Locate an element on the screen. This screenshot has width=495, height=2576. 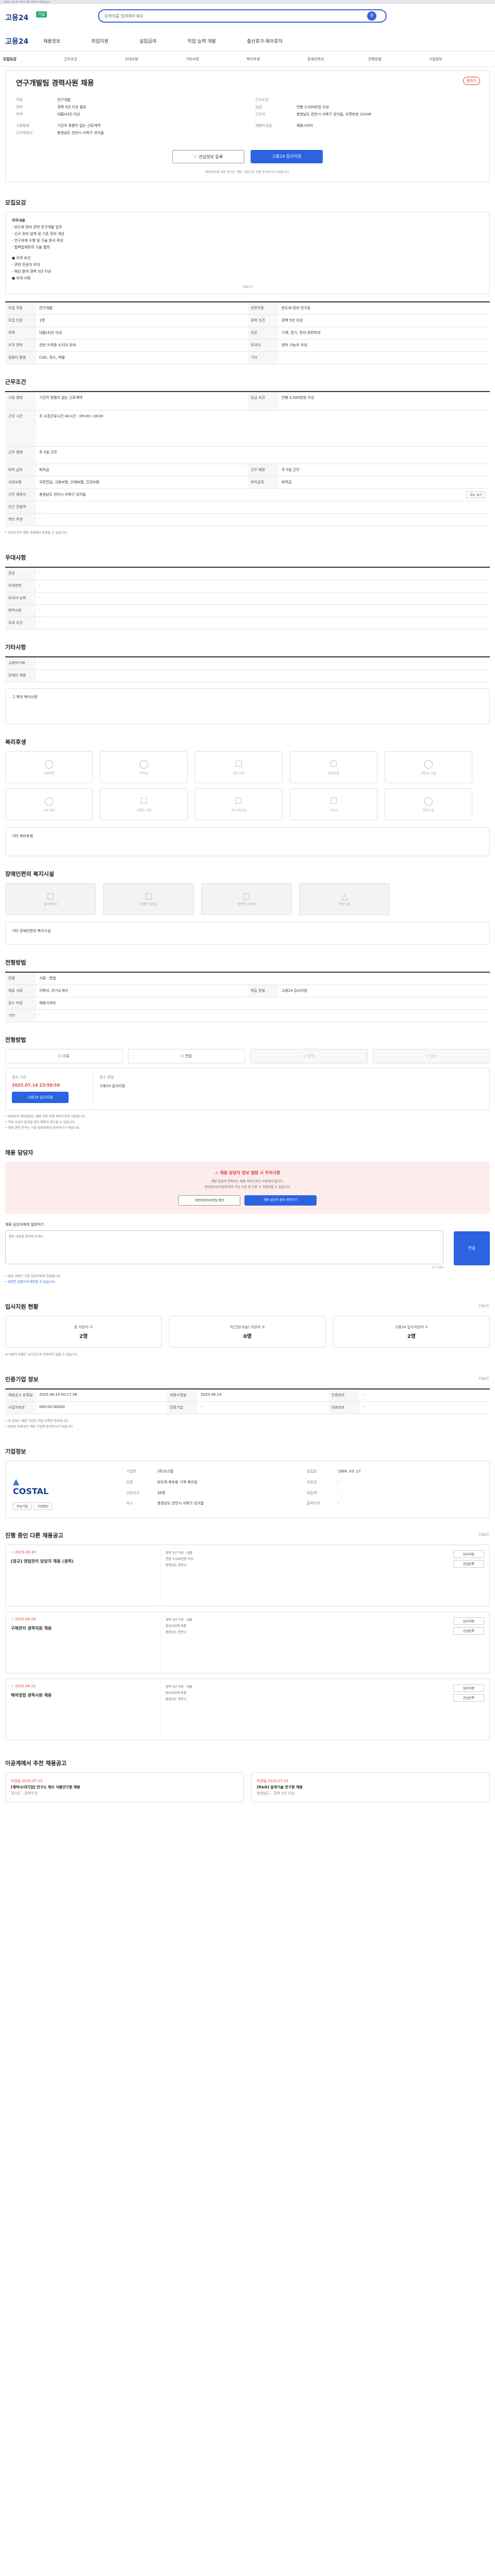
company-interest-button: 관심기업 is located at coordinates (23, 1506).